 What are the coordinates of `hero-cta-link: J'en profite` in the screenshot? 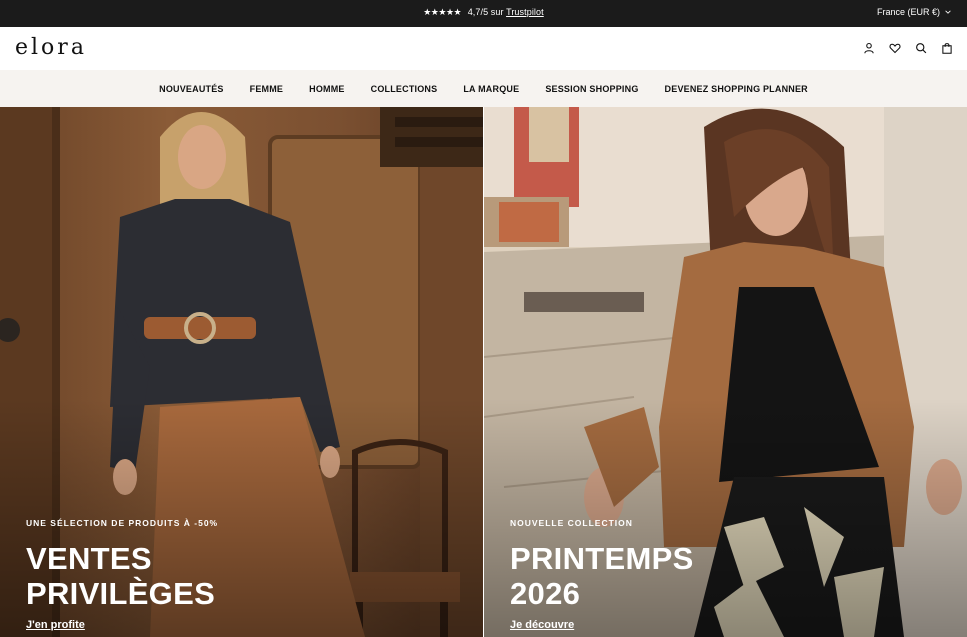 It's located at (55, 625).